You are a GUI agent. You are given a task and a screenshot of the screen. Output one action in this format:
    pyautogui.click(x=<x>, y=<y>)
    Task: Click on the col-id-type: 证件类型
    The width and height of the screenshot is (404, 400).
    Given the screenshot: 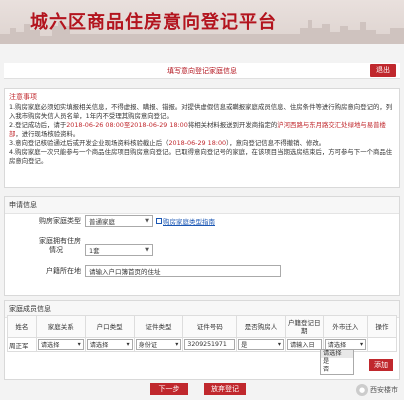 What is the action you would take?
    pyautogui.click(x=158, y=326)
    